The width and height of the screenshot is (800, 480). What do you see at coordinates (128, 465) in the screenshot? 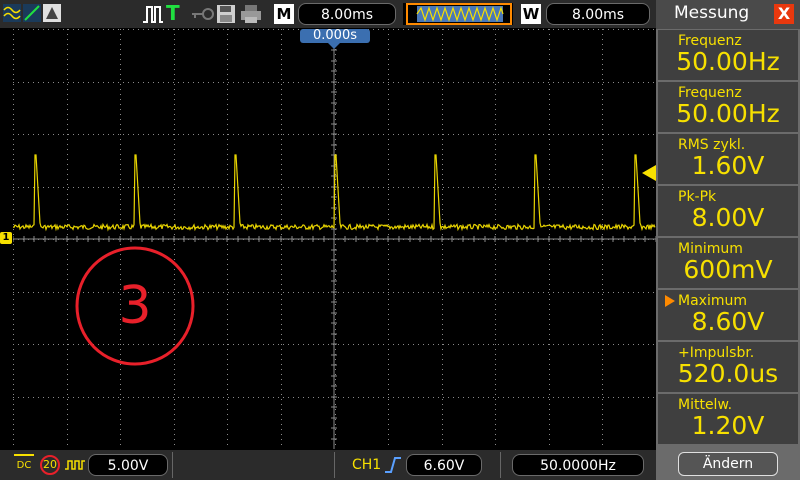
I see `ch1-scale-display: 5.00V` at bounding box center [128, 465].